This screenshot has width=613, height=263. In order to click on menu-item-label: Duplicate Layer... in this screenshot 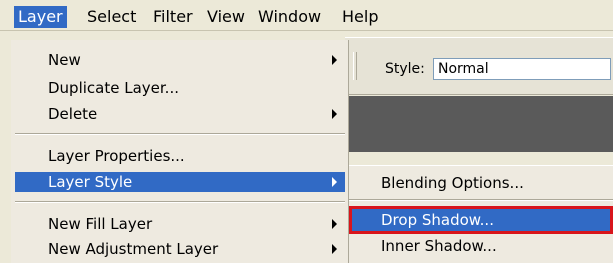, I will do `click(113, 88)`.